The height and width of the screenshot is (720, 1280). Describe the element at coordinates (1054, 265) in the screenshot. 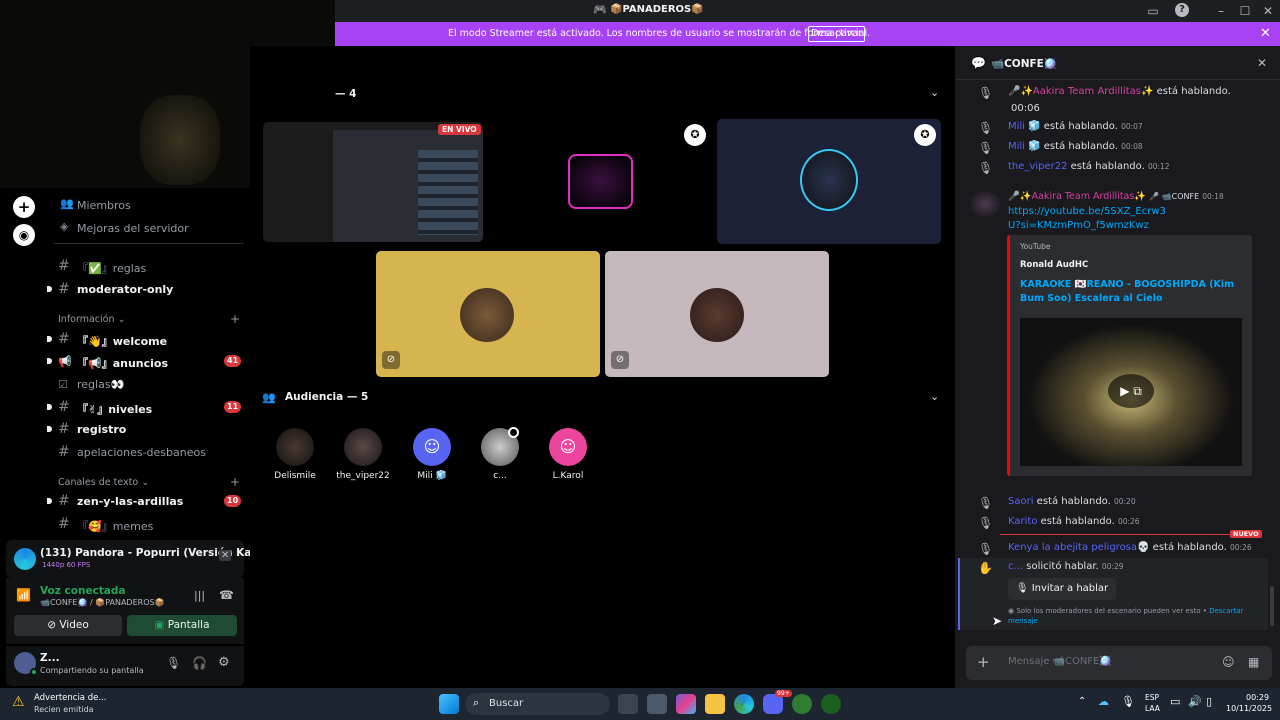

I see `embed-author: Ronald AudHC` at that location.